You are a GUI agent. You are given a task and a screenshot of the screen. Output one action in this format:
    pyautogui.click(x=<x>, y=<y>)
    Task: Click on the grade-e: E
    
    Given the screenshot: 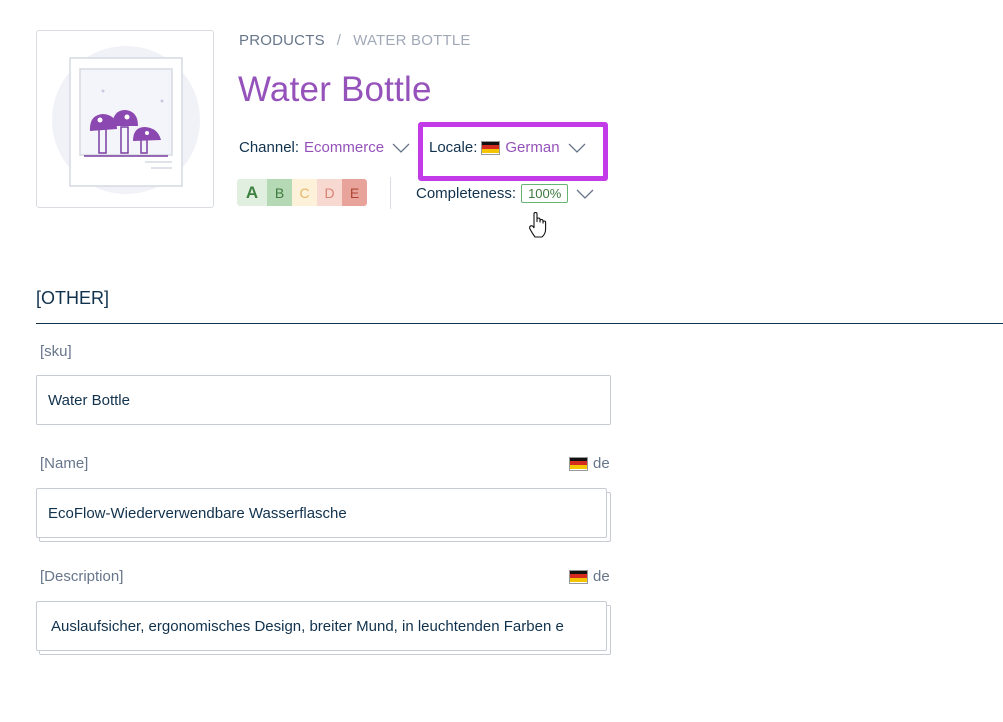 What is the action you would take?
    pyautogui.click(x=354, y=192)
    